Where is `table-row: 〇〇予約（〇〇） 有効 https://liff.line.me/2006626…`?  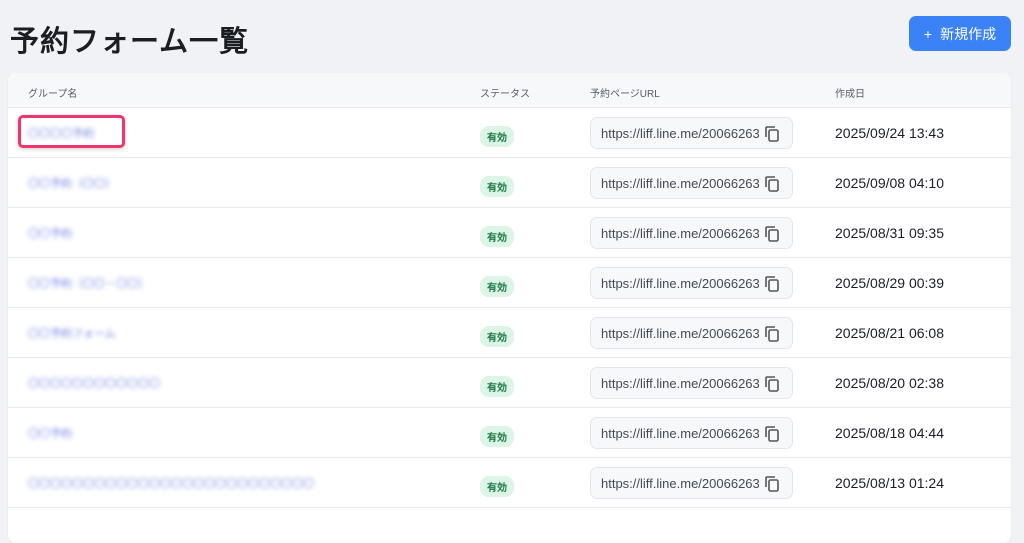 table-row: 〇〇予約（〇〇） 有効 https://liff.line.me/2006626… is located at coordinates (509, 183).